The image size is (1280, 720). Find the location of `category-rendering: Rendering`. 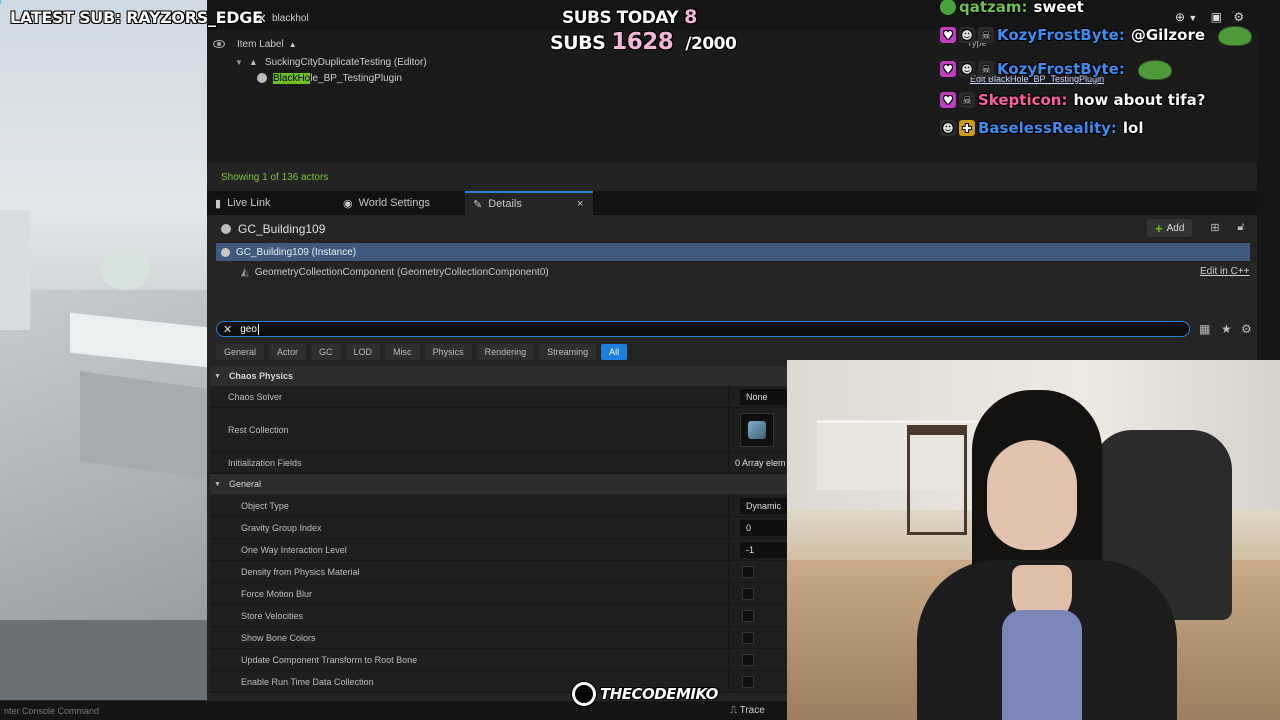

category-rendering: Rendering is located at coordinates (505, 352).